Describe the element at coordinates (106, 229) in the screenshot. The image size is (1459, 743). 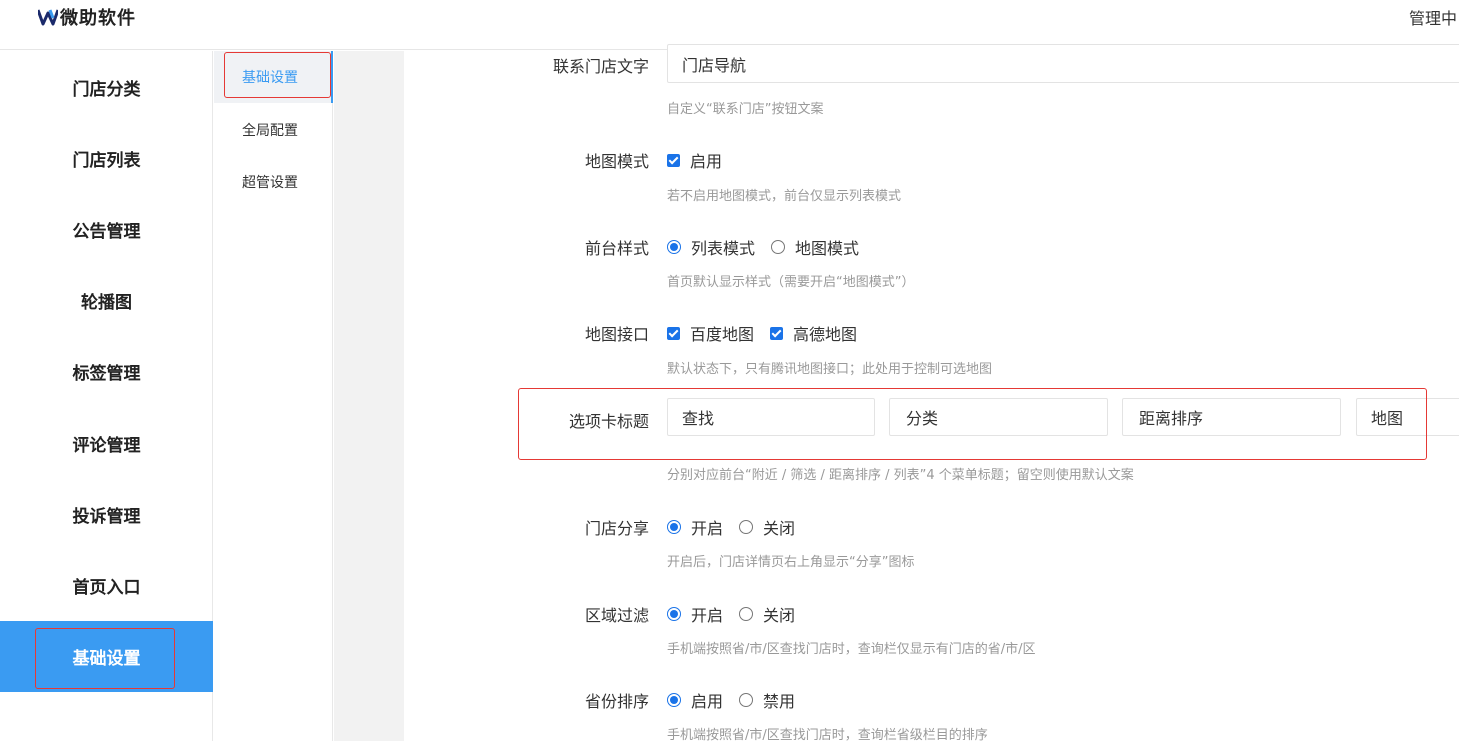
I see `nav-item-announcements: 公告管理` at that location.